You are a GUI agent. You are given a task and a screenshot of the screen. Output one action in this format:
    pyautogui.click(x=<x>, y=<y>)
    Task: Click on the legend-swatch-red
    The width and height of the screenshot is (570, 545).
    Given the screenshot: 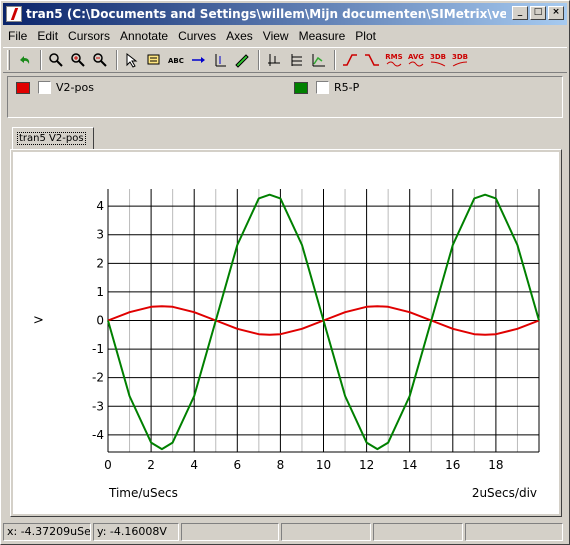 What is the action you would take?
    pyautogui.click(x=23, y=87)
    